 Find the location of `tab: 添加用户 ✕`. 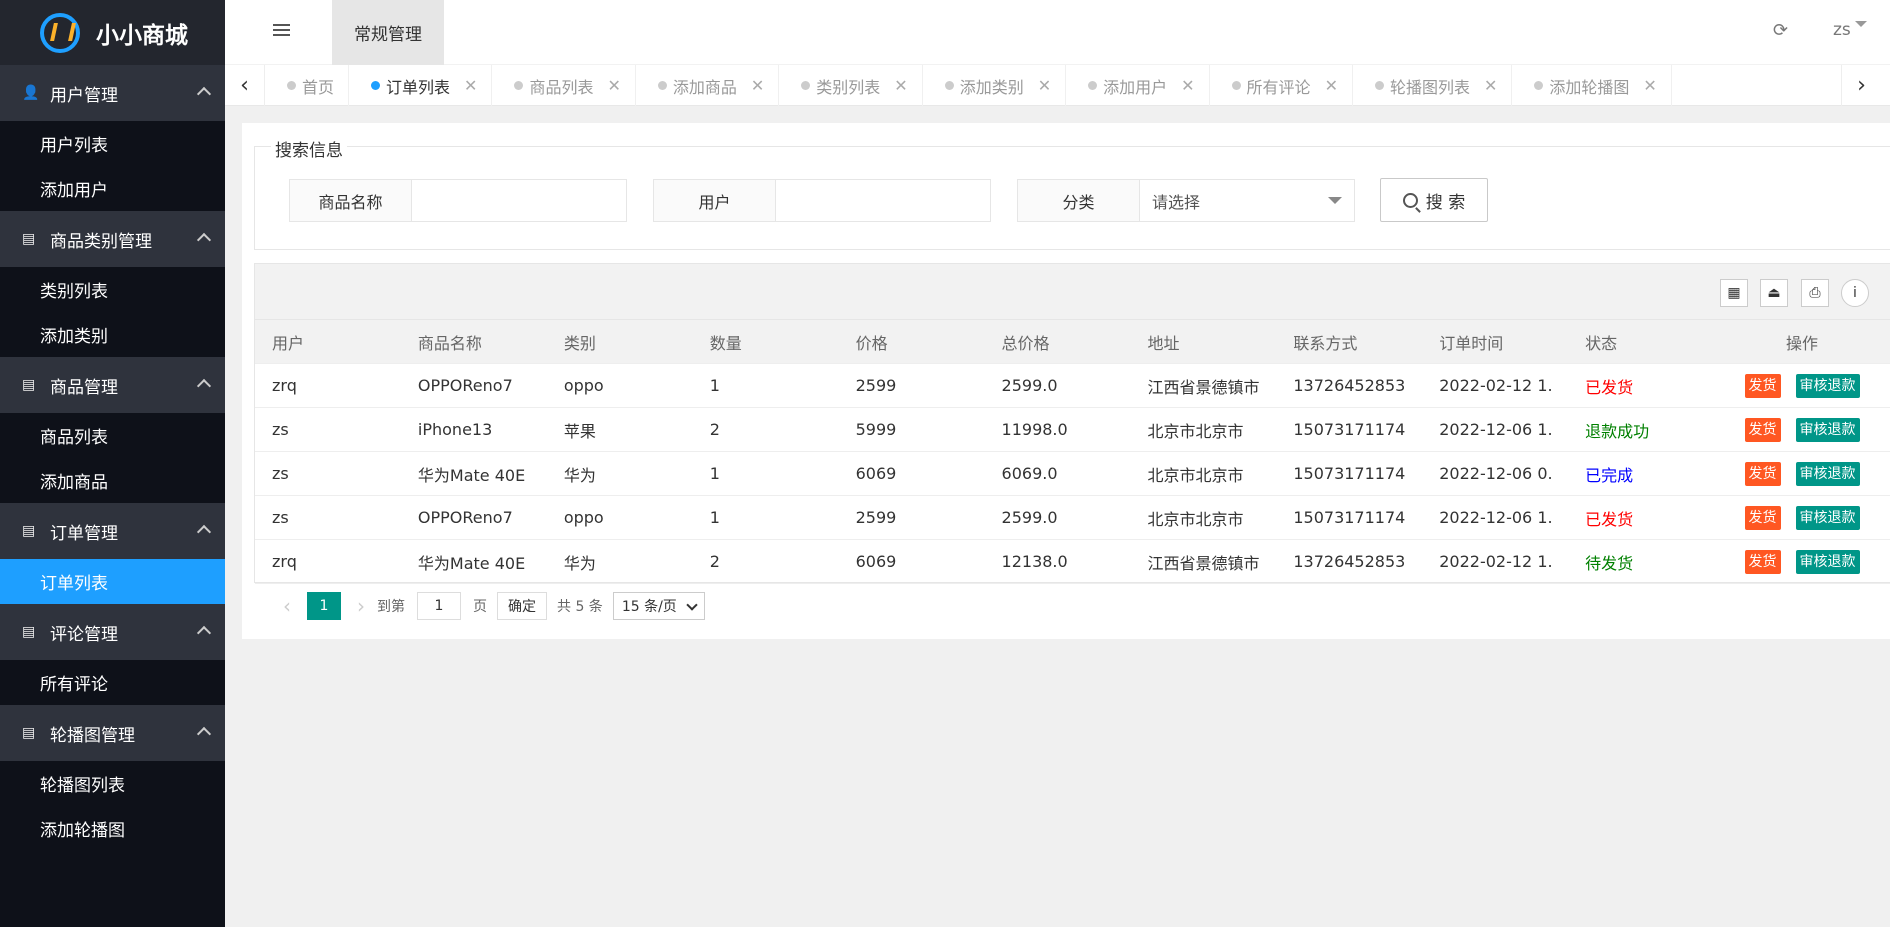

tab: 添加用户 ✕ is located at coordinates (1138, 85).